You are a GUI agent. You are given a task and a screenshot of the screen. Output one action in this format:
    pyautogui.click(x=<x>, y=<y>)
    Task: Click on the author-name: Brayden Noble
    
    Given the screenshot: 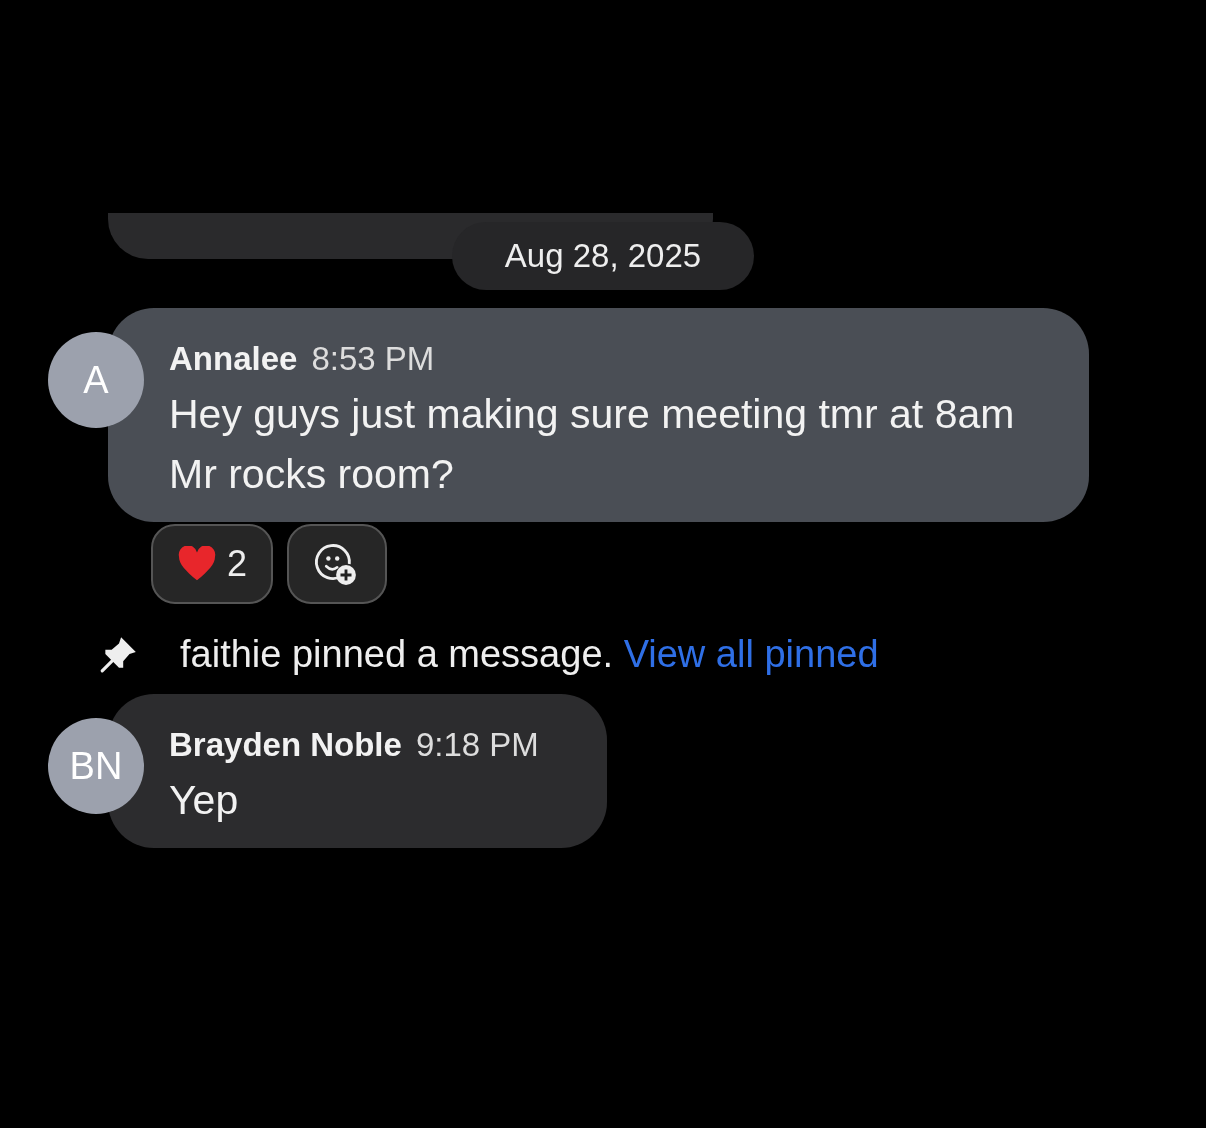 What is the action you would take?
    pyautogui.click(x=285, y=745)
    